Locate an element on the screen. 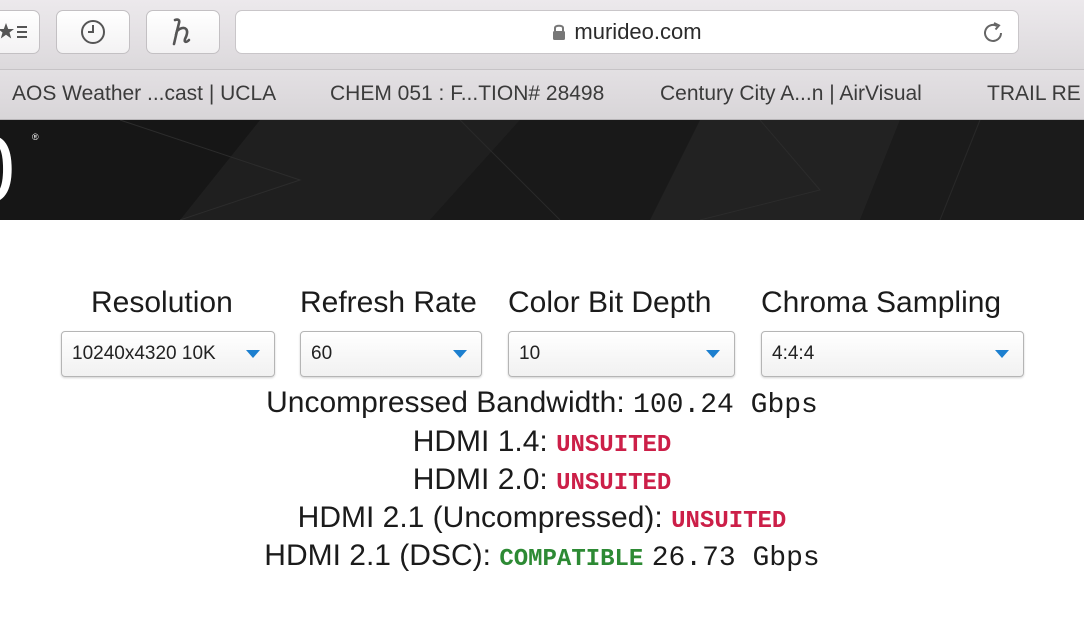  honey-extension-icon is located at coordinates (181, 32).